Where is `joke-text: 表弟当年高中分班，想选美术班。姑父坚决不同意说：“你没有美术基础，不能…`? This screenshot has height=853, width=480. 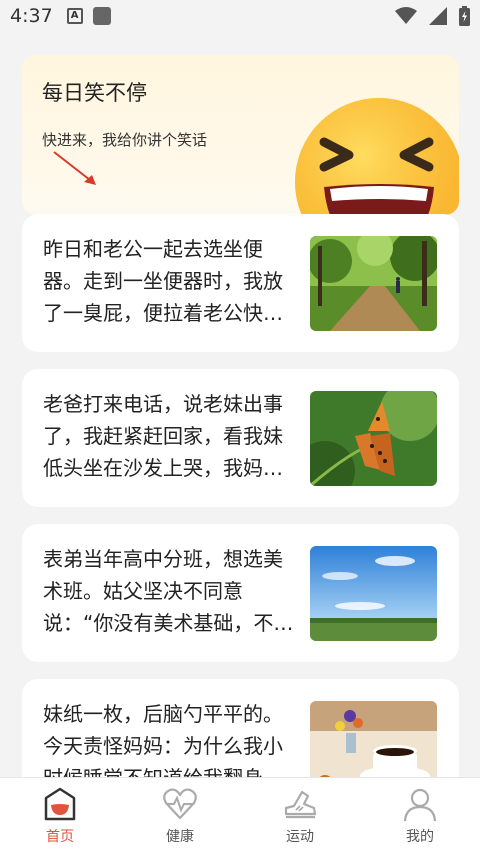
joke-text: 表弟当年高中分班，想选美术班。姑父坚决不同意说：“你没有美术基础，不能… is located at coordinates (163, 591).